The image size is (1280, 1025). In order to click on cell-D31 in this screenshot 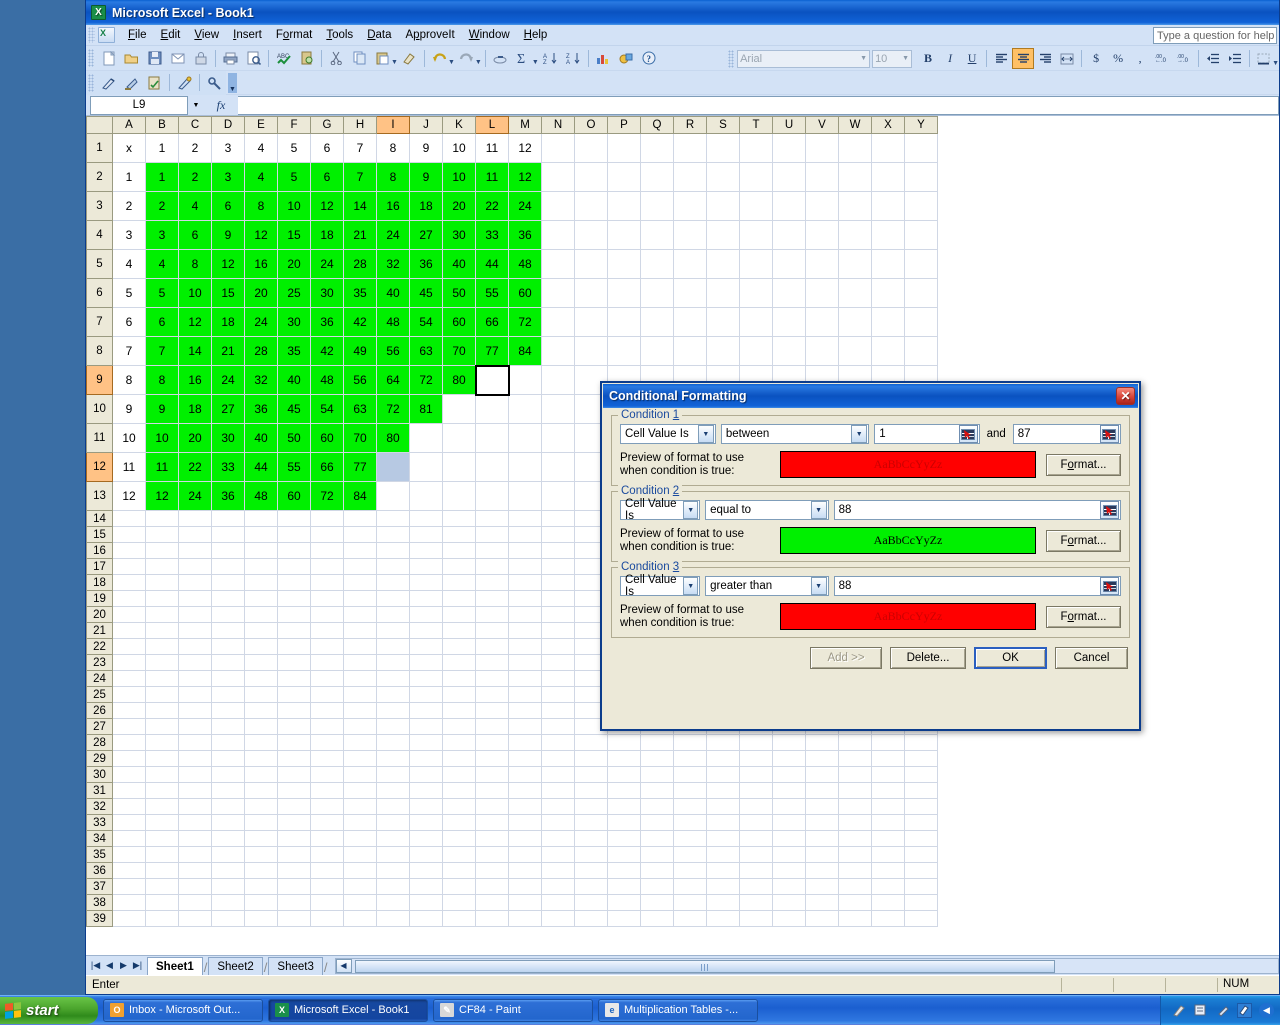, I will do `click(228, 790)`.